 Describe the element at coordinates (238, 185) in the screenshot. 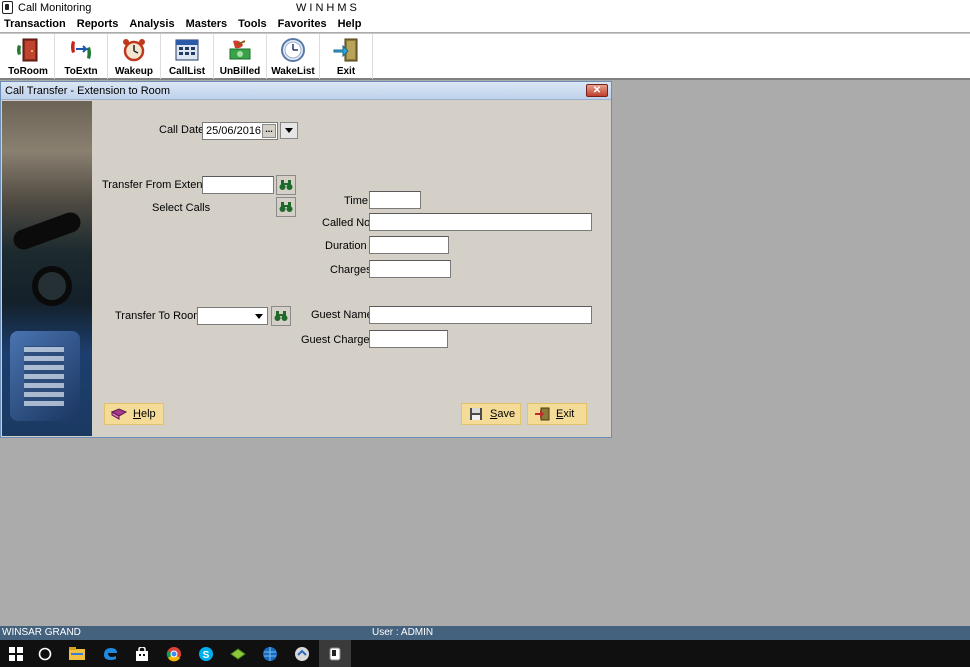

I see `transfer-from-extension-input` at that location.